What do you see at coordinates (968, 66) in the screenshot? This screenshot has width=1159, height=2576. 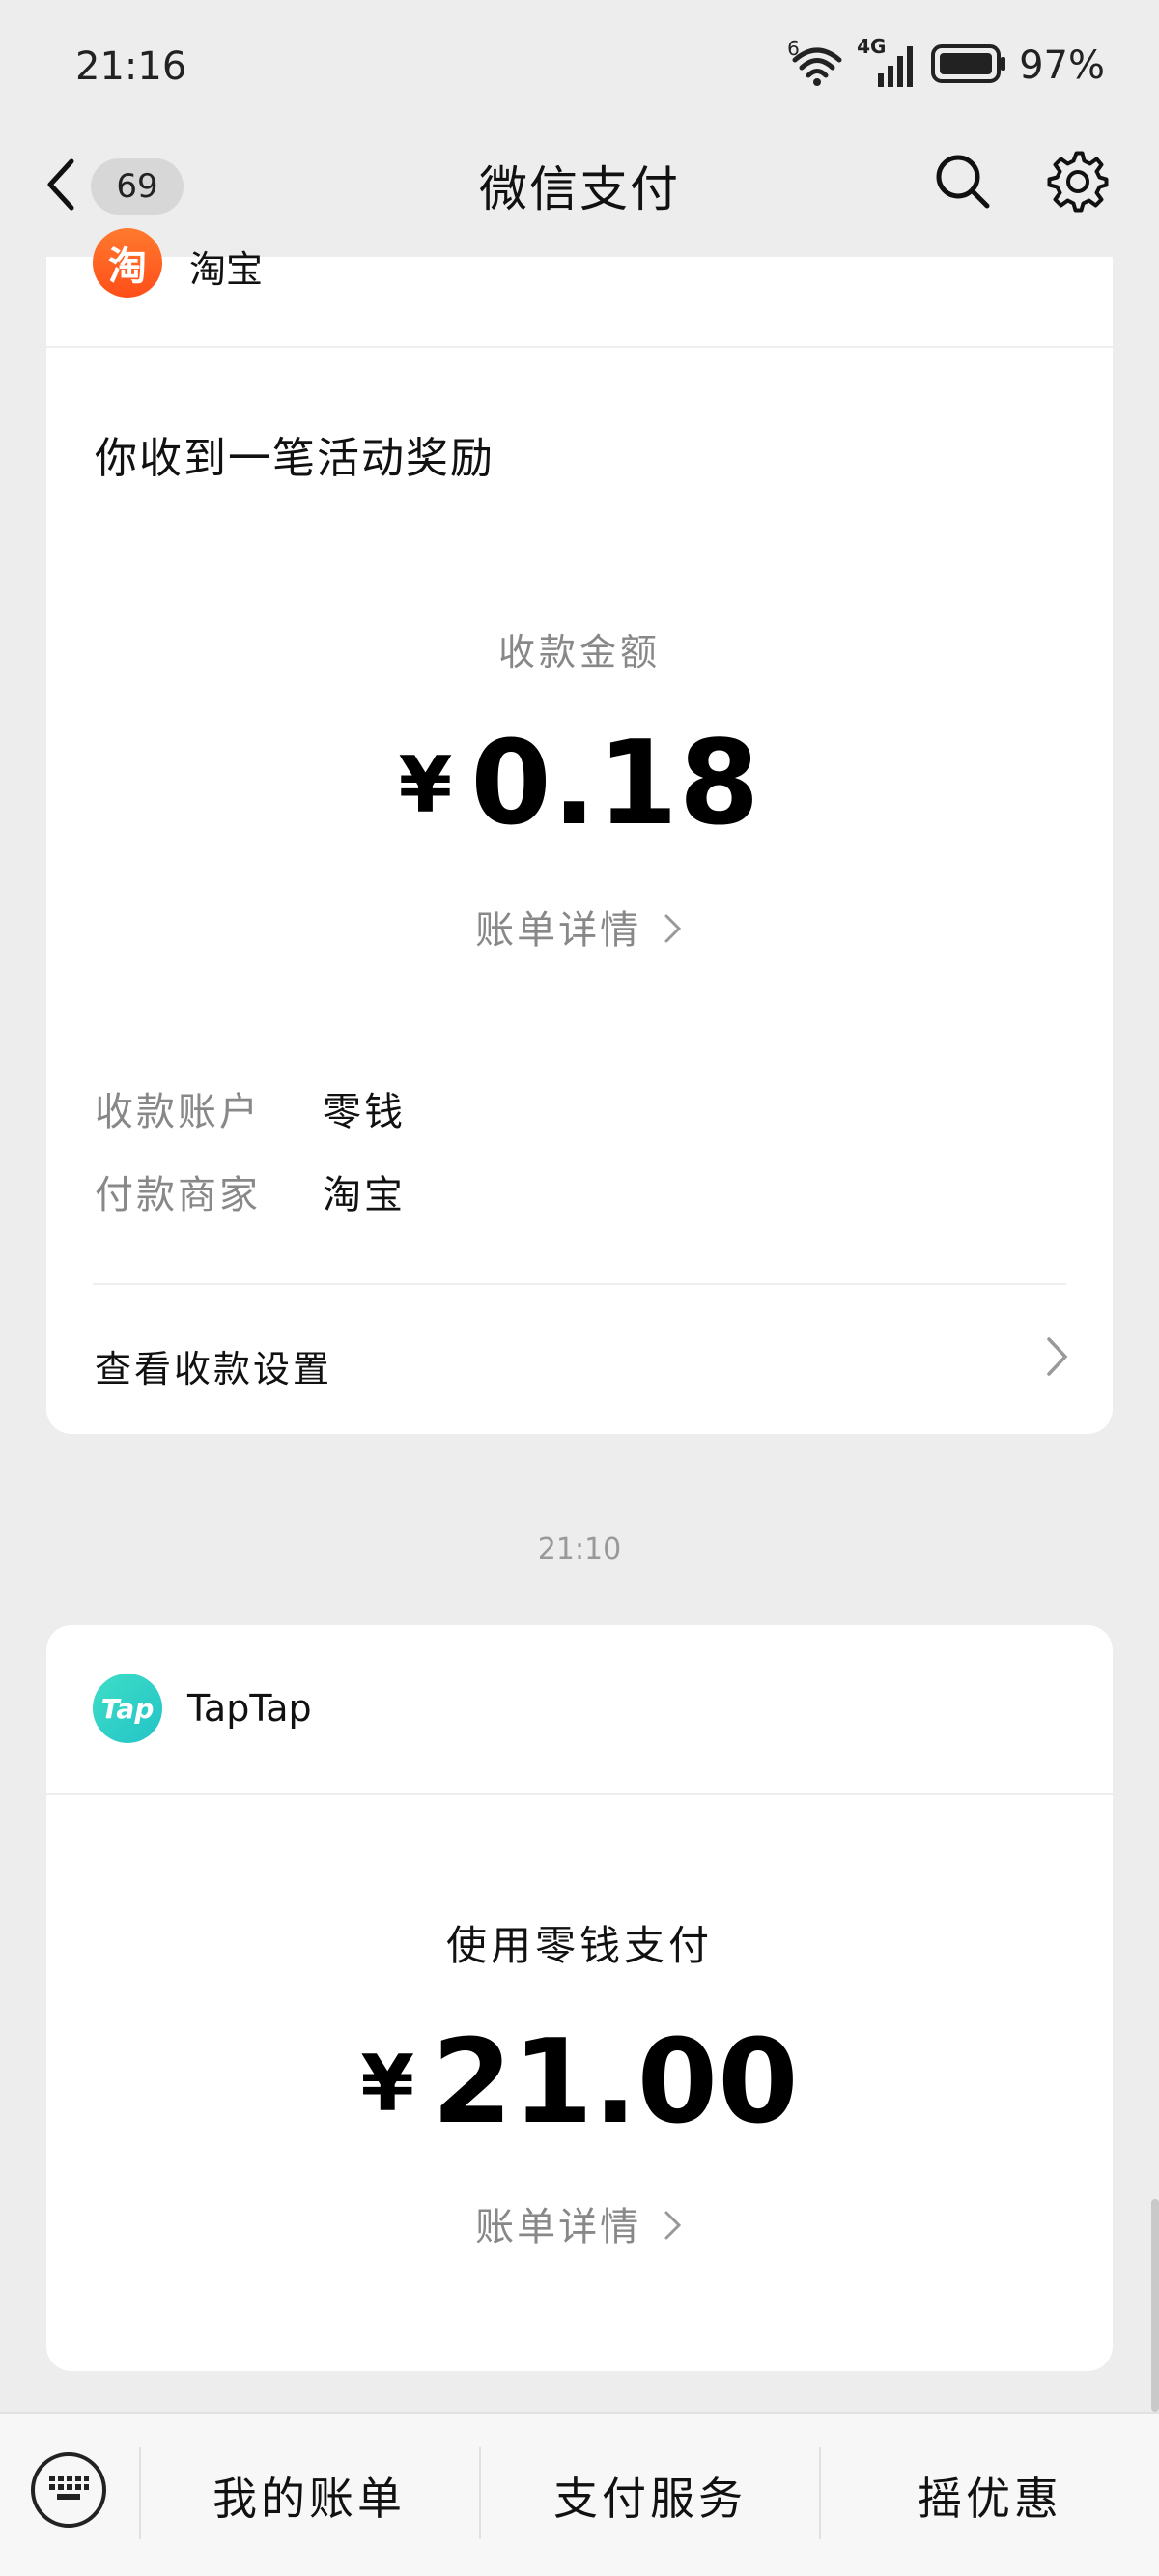 I see `battery-icon` at bounding box center [968, 66].